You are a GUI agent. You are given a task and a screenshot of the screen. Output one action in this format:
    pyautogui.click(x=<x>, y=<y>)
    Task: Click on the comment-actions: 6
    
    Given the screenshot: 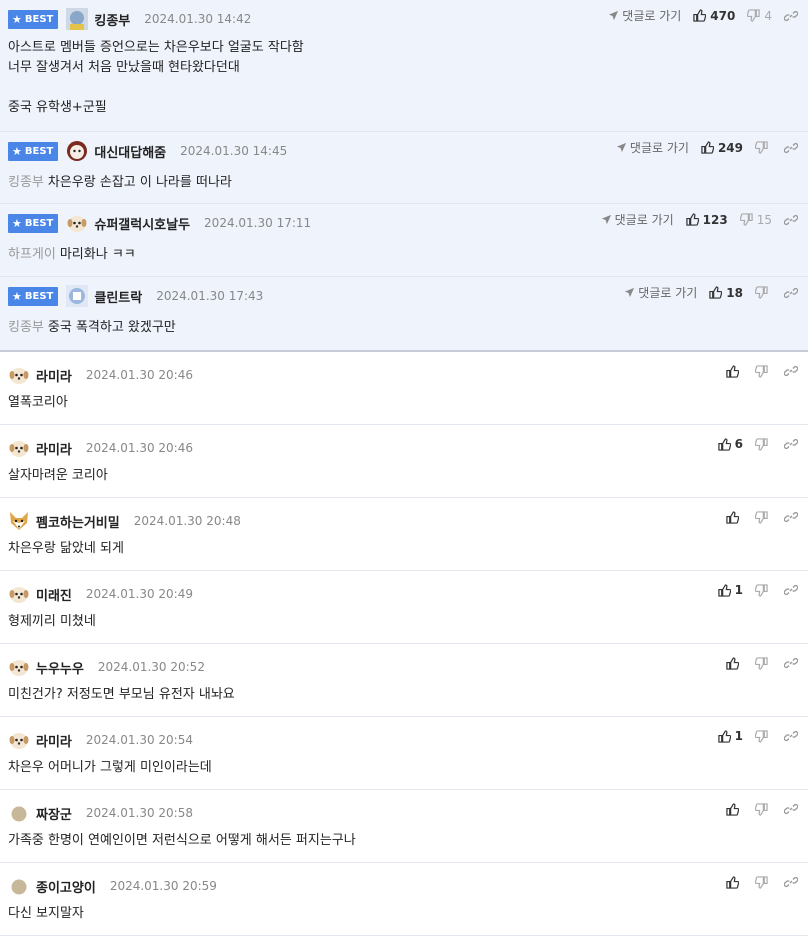 What is the action you would take?
    pyautogui.click(x=757, y=444)
    